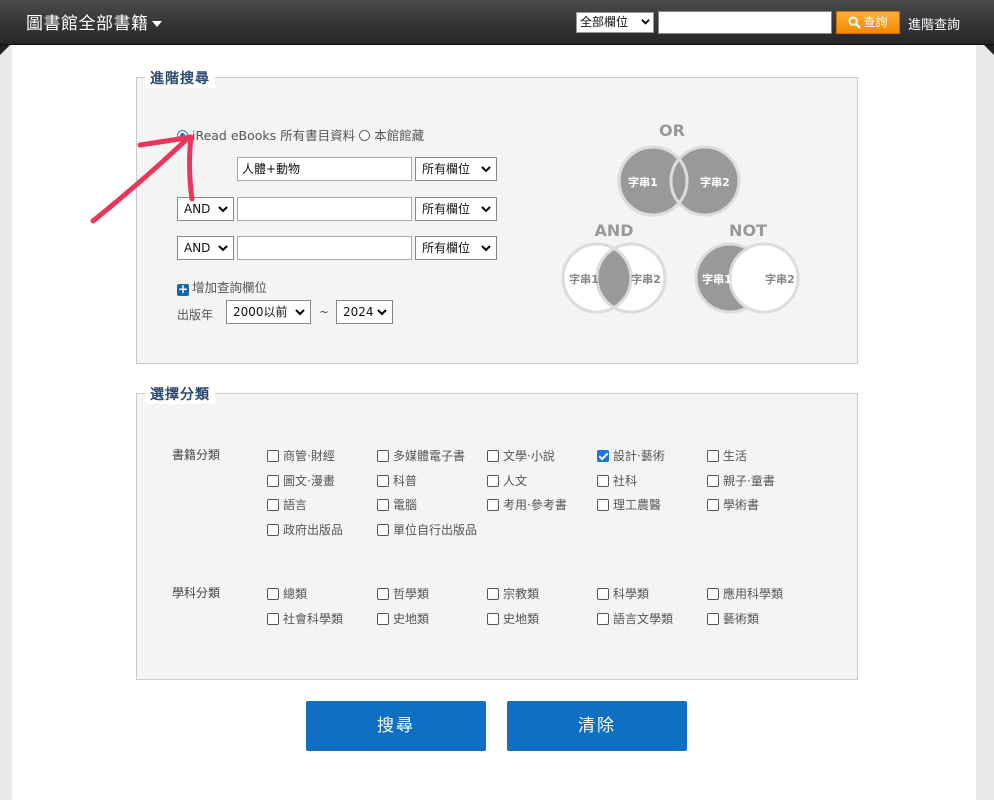 Image resolution: width=994 pixels, height=800 pixels. I want to click on category-checkbox: 哲學類, so click(403, 593).